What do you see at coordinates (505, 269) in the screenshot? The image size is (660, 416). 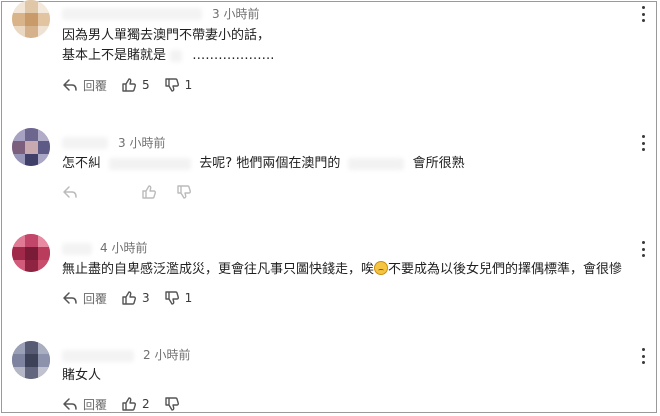 I see `comment-text-part-2: 不要成為以後女兒們的擇偶標準，會很慘` at bounding box center [505, 269].